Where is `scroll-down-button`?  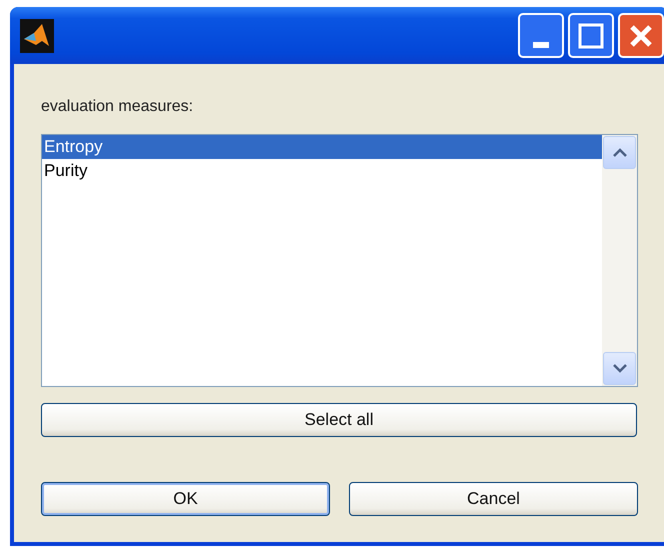
scroll-down-button is located at coordinates (619, 368).